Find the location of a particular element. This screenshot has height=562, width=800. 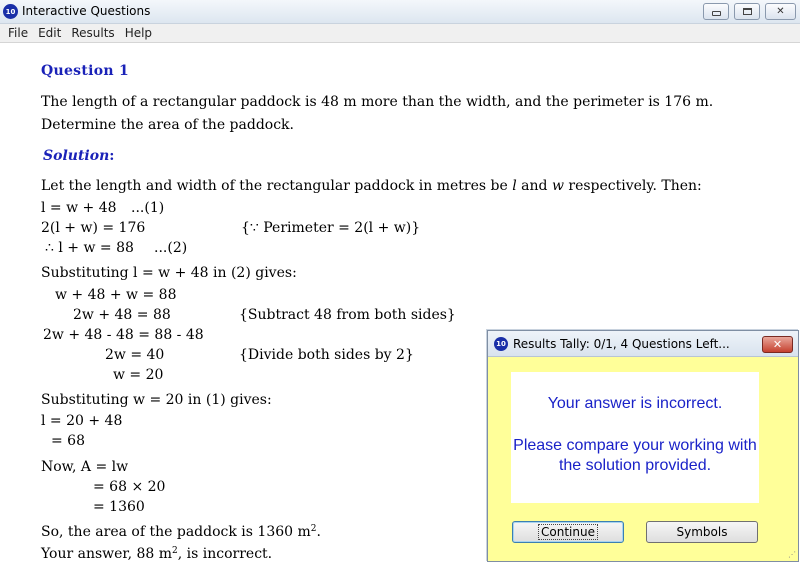

equation-1-tag: ...(1) is located at coordinates (148, 208).